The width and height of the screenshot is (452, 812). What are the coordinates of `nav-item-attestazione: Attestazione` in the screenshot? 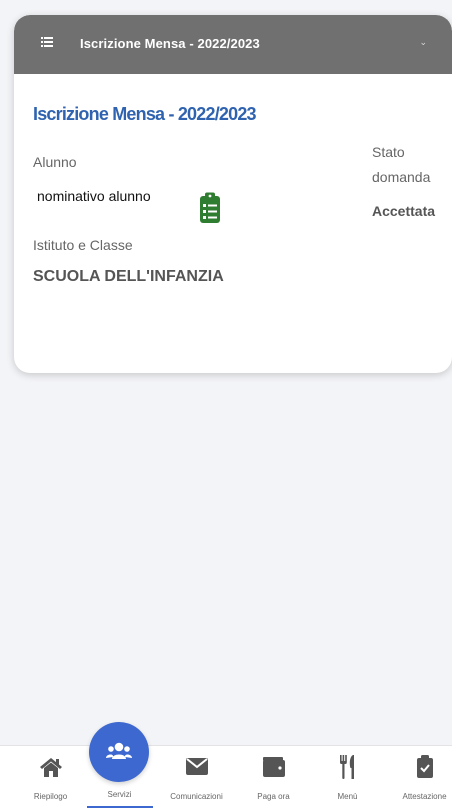 It's located at (419, 779).